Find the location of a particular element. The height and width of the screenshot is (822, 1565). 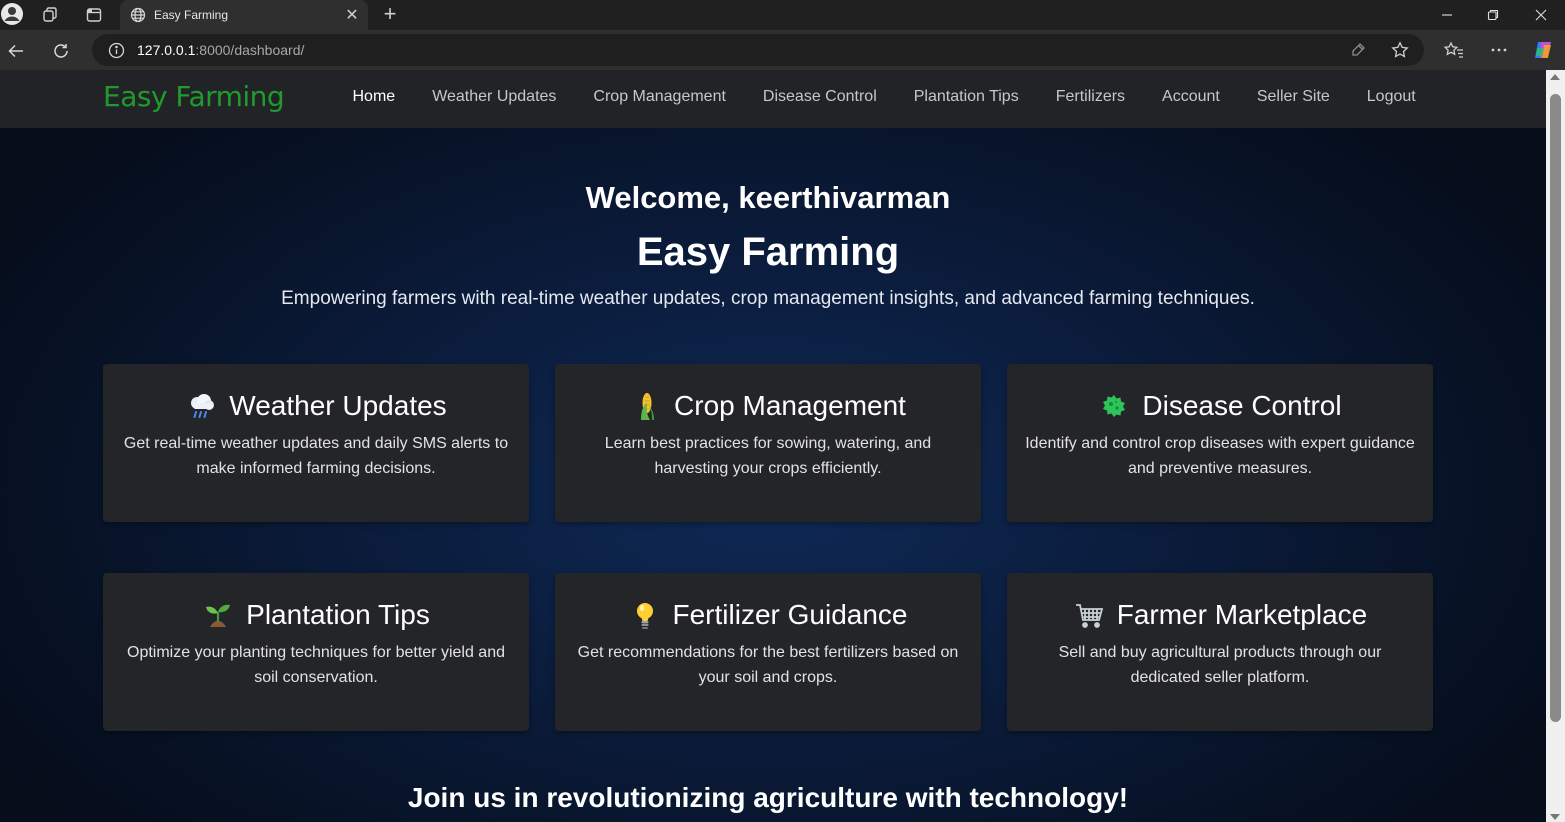

rain-cloud-icon is located at coordinates (201, 406).